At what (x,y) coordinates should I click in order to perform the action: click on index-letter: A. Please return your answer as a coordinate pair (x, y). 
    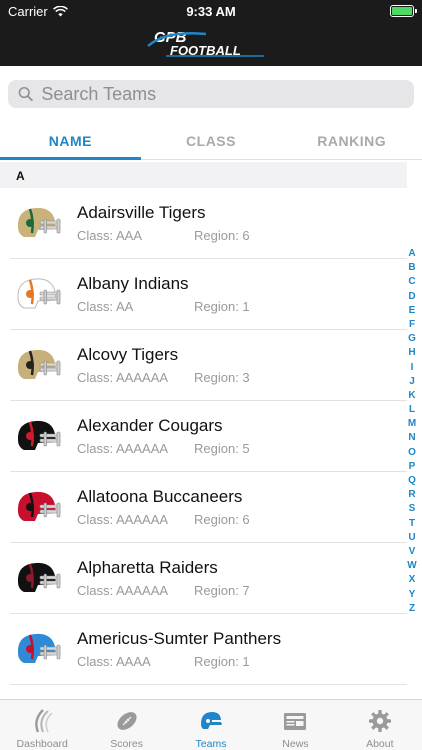
    Looking at the image, I should click on (411, 254).